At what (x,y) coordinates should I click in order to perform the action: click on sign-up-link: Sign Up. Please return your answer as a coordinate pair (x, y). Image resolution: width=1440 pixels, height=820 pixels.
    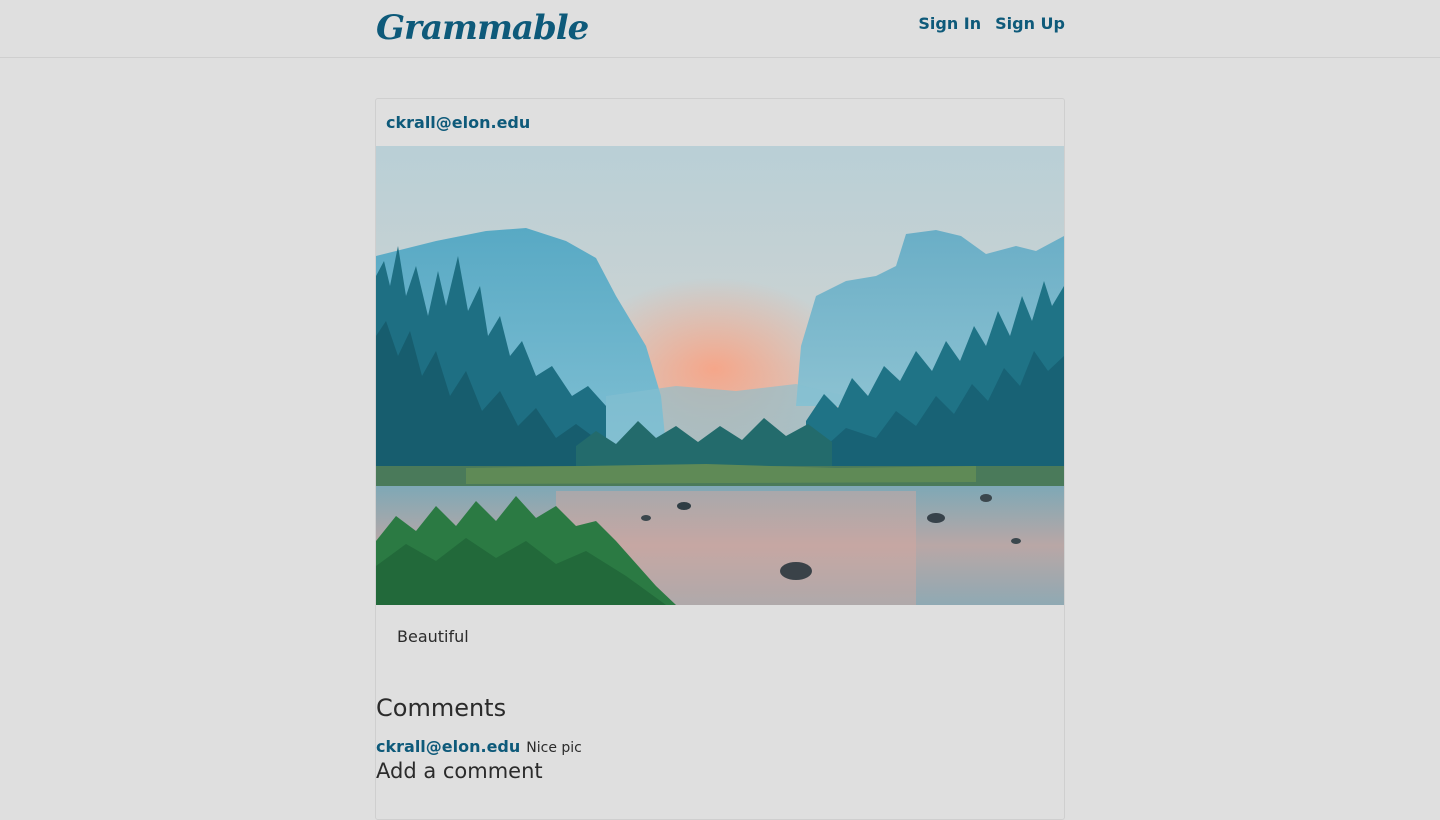
    Looking at the image, I should click on (1030, 24).